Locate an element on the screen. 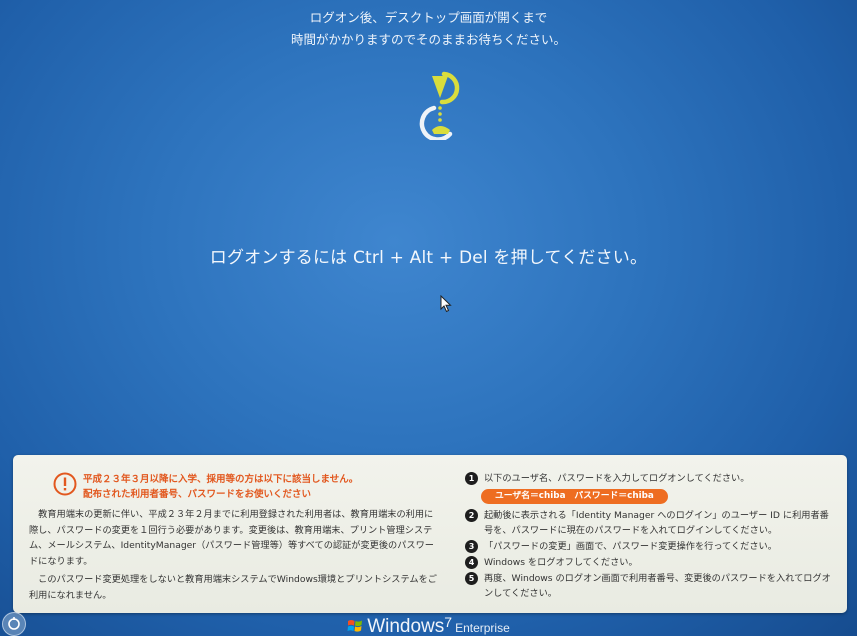  hourglass-icon is located at coordinates (439, 105).